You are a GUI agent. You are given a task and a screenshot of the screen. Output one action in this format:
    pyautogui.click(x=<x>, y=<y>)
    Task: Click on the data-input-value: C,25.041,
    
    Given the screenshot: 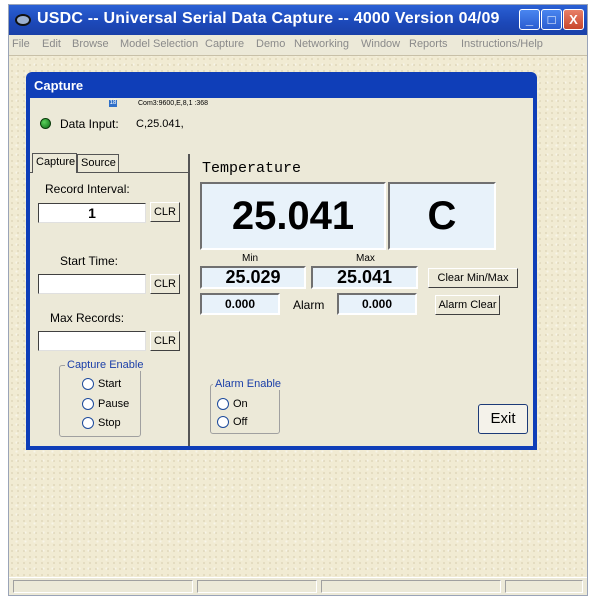 What is the action you would take?
    pyautogui.click(x=160, y=124)
    